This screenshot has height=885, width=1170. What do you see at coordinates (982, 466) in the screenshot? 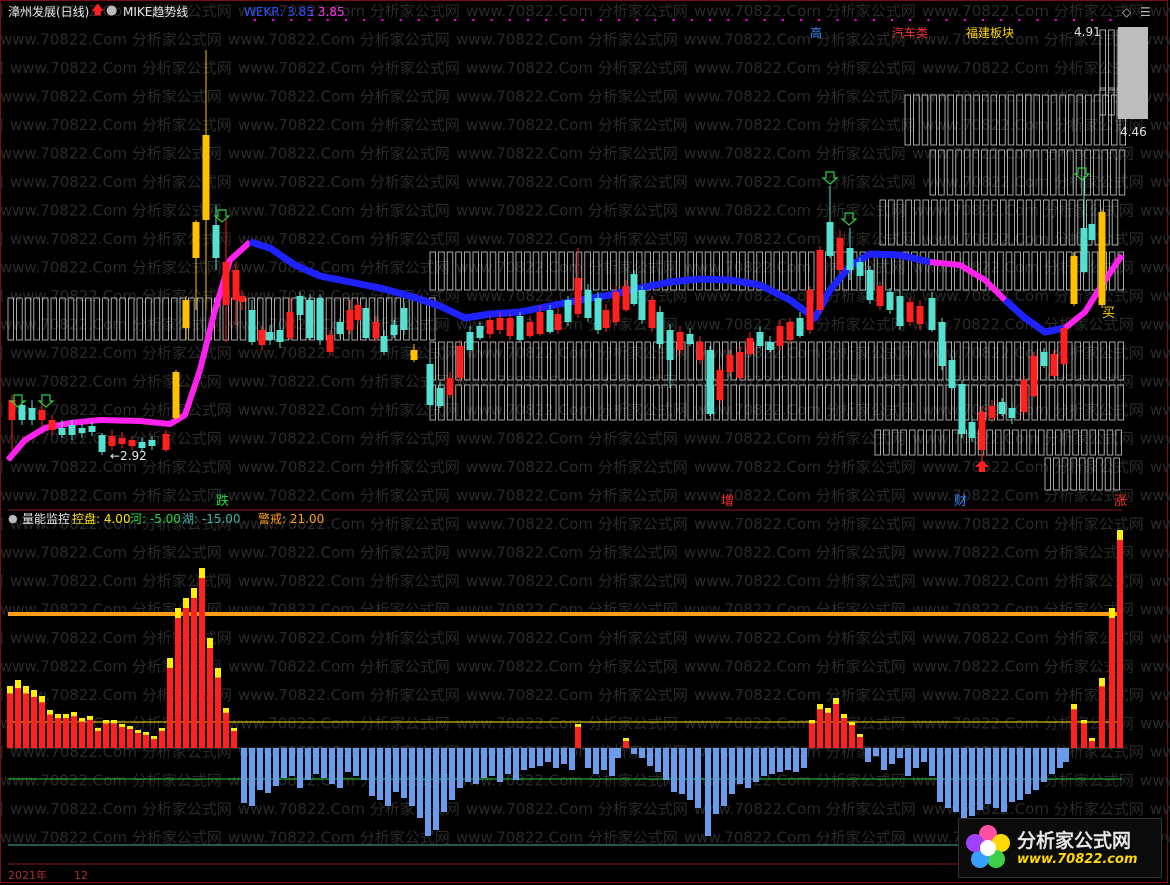
I see `buy-arrow-icon` at bounding box center [982, 466].